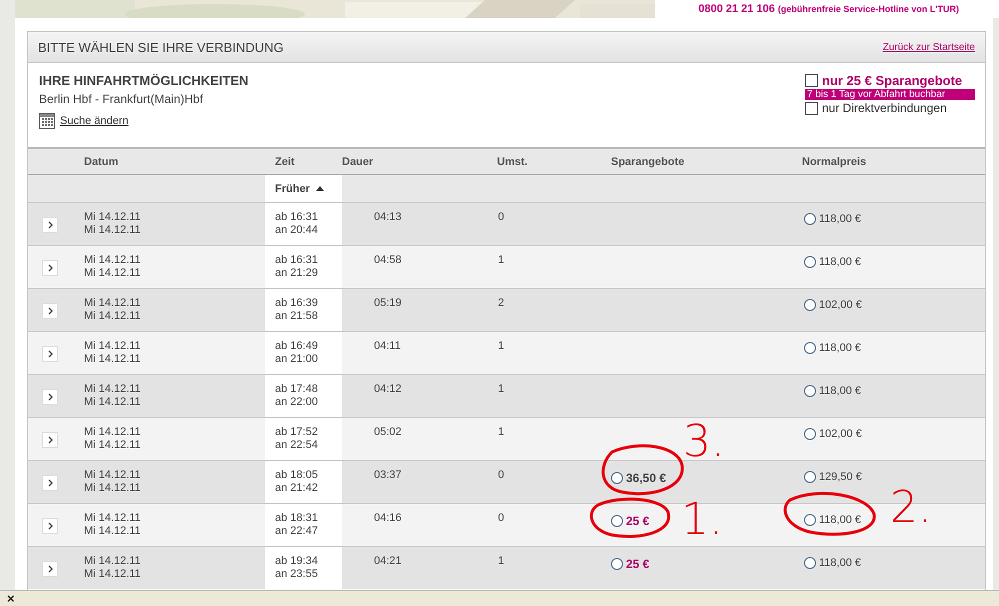 The height and width of the screenshot is (606, 999). I want to click on annotation-number: 2., so click(911, 508).